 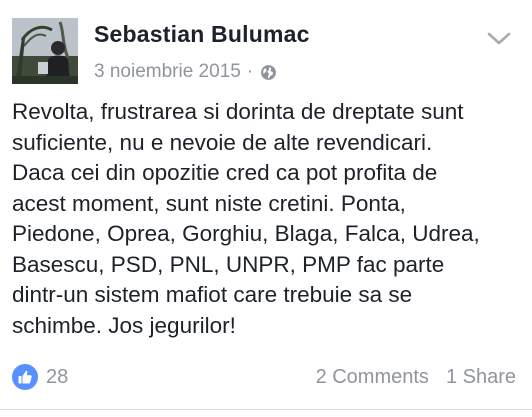 I want to click on avatar-photo, so click(x=45, y=51).